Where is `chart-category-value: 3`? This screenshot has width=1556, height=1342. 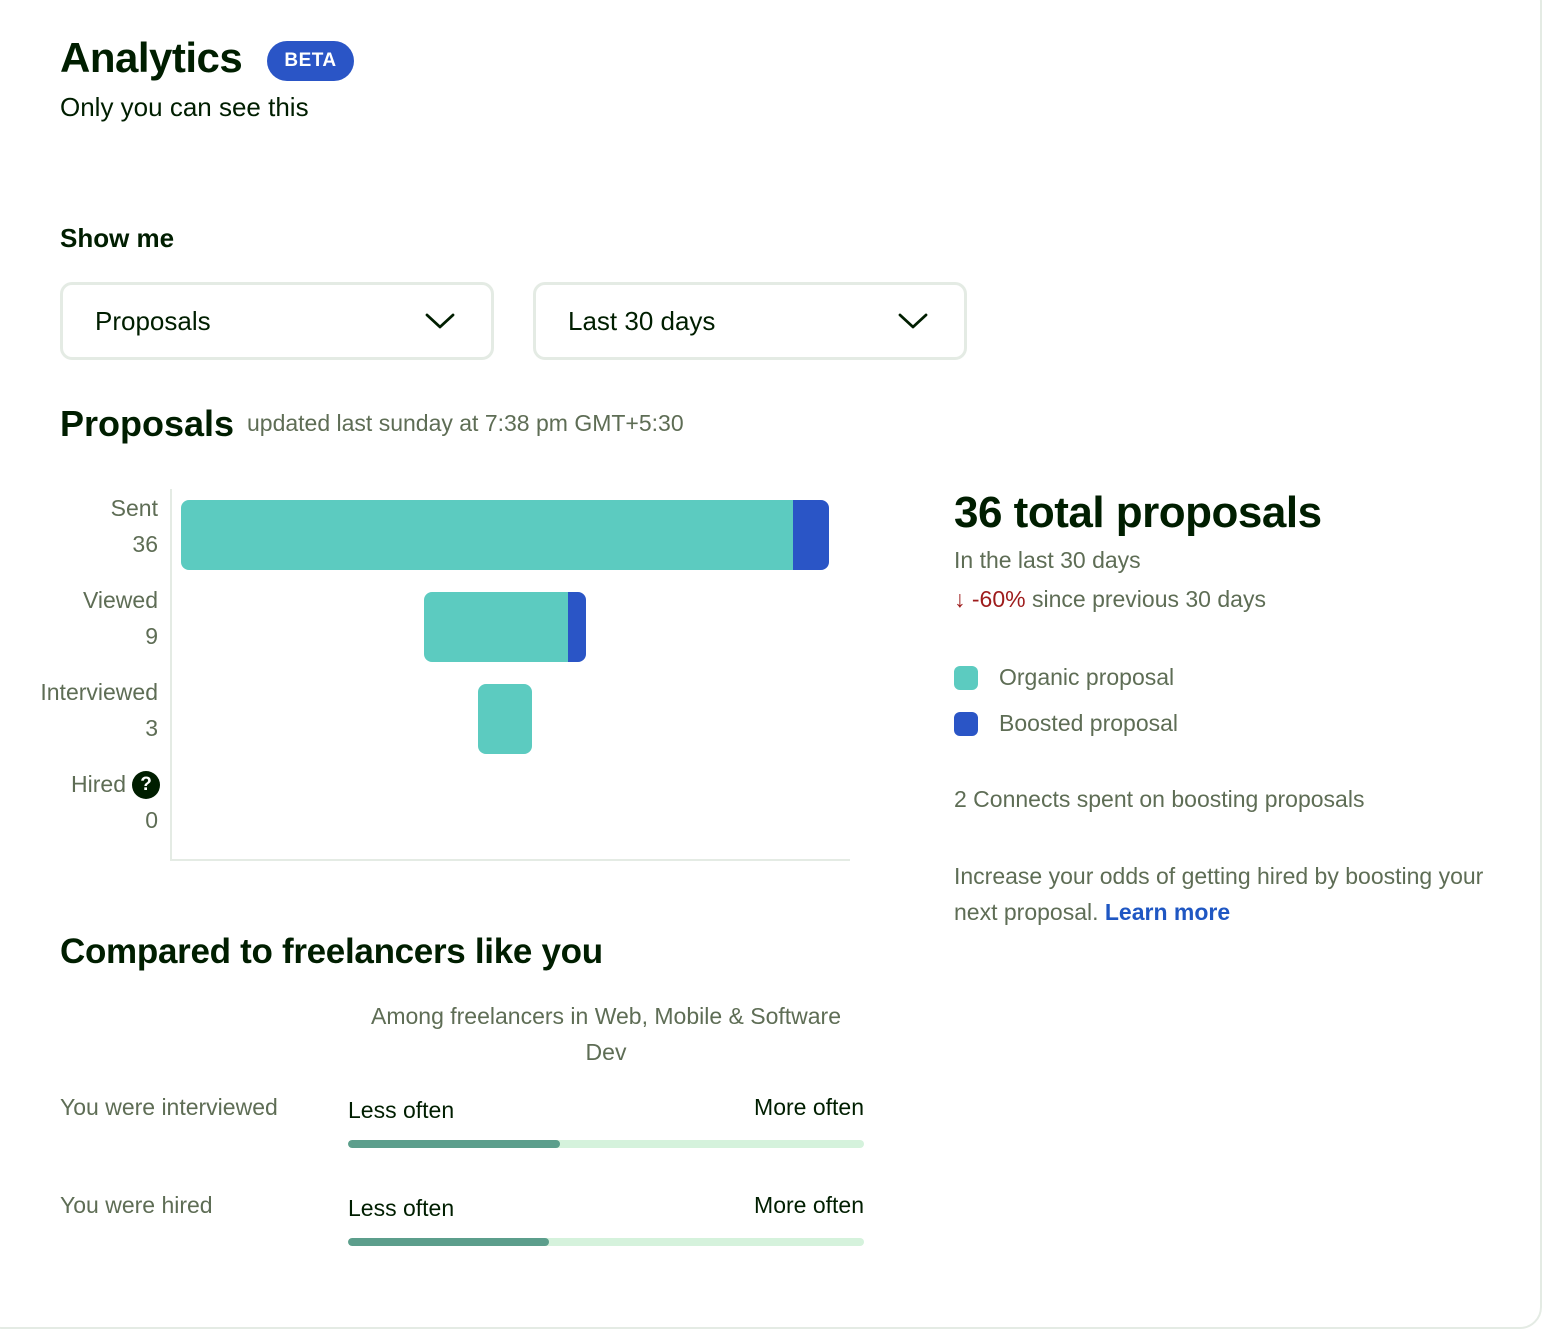 chart-category-value: 3 is located at coordinates (151, 728).